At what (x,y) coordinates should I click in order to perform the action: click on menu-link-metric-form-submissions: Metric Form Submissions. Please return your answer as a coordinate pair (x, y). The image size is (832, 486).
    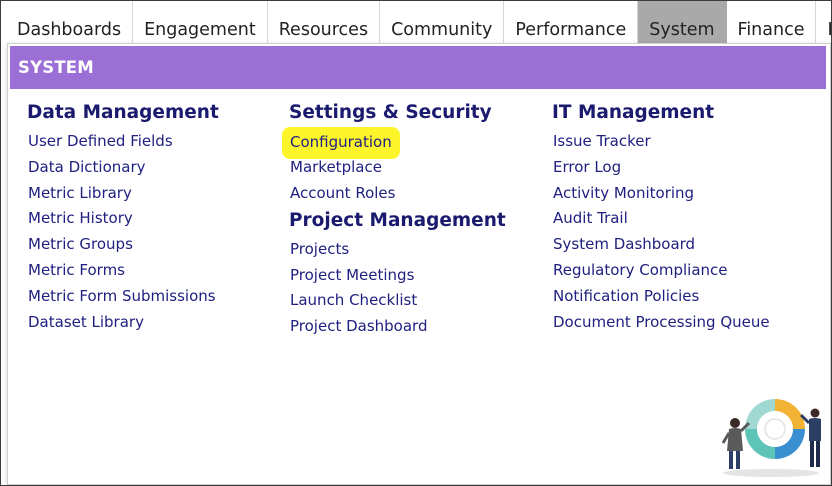
    Looking at the image, I should click on (123, 296).